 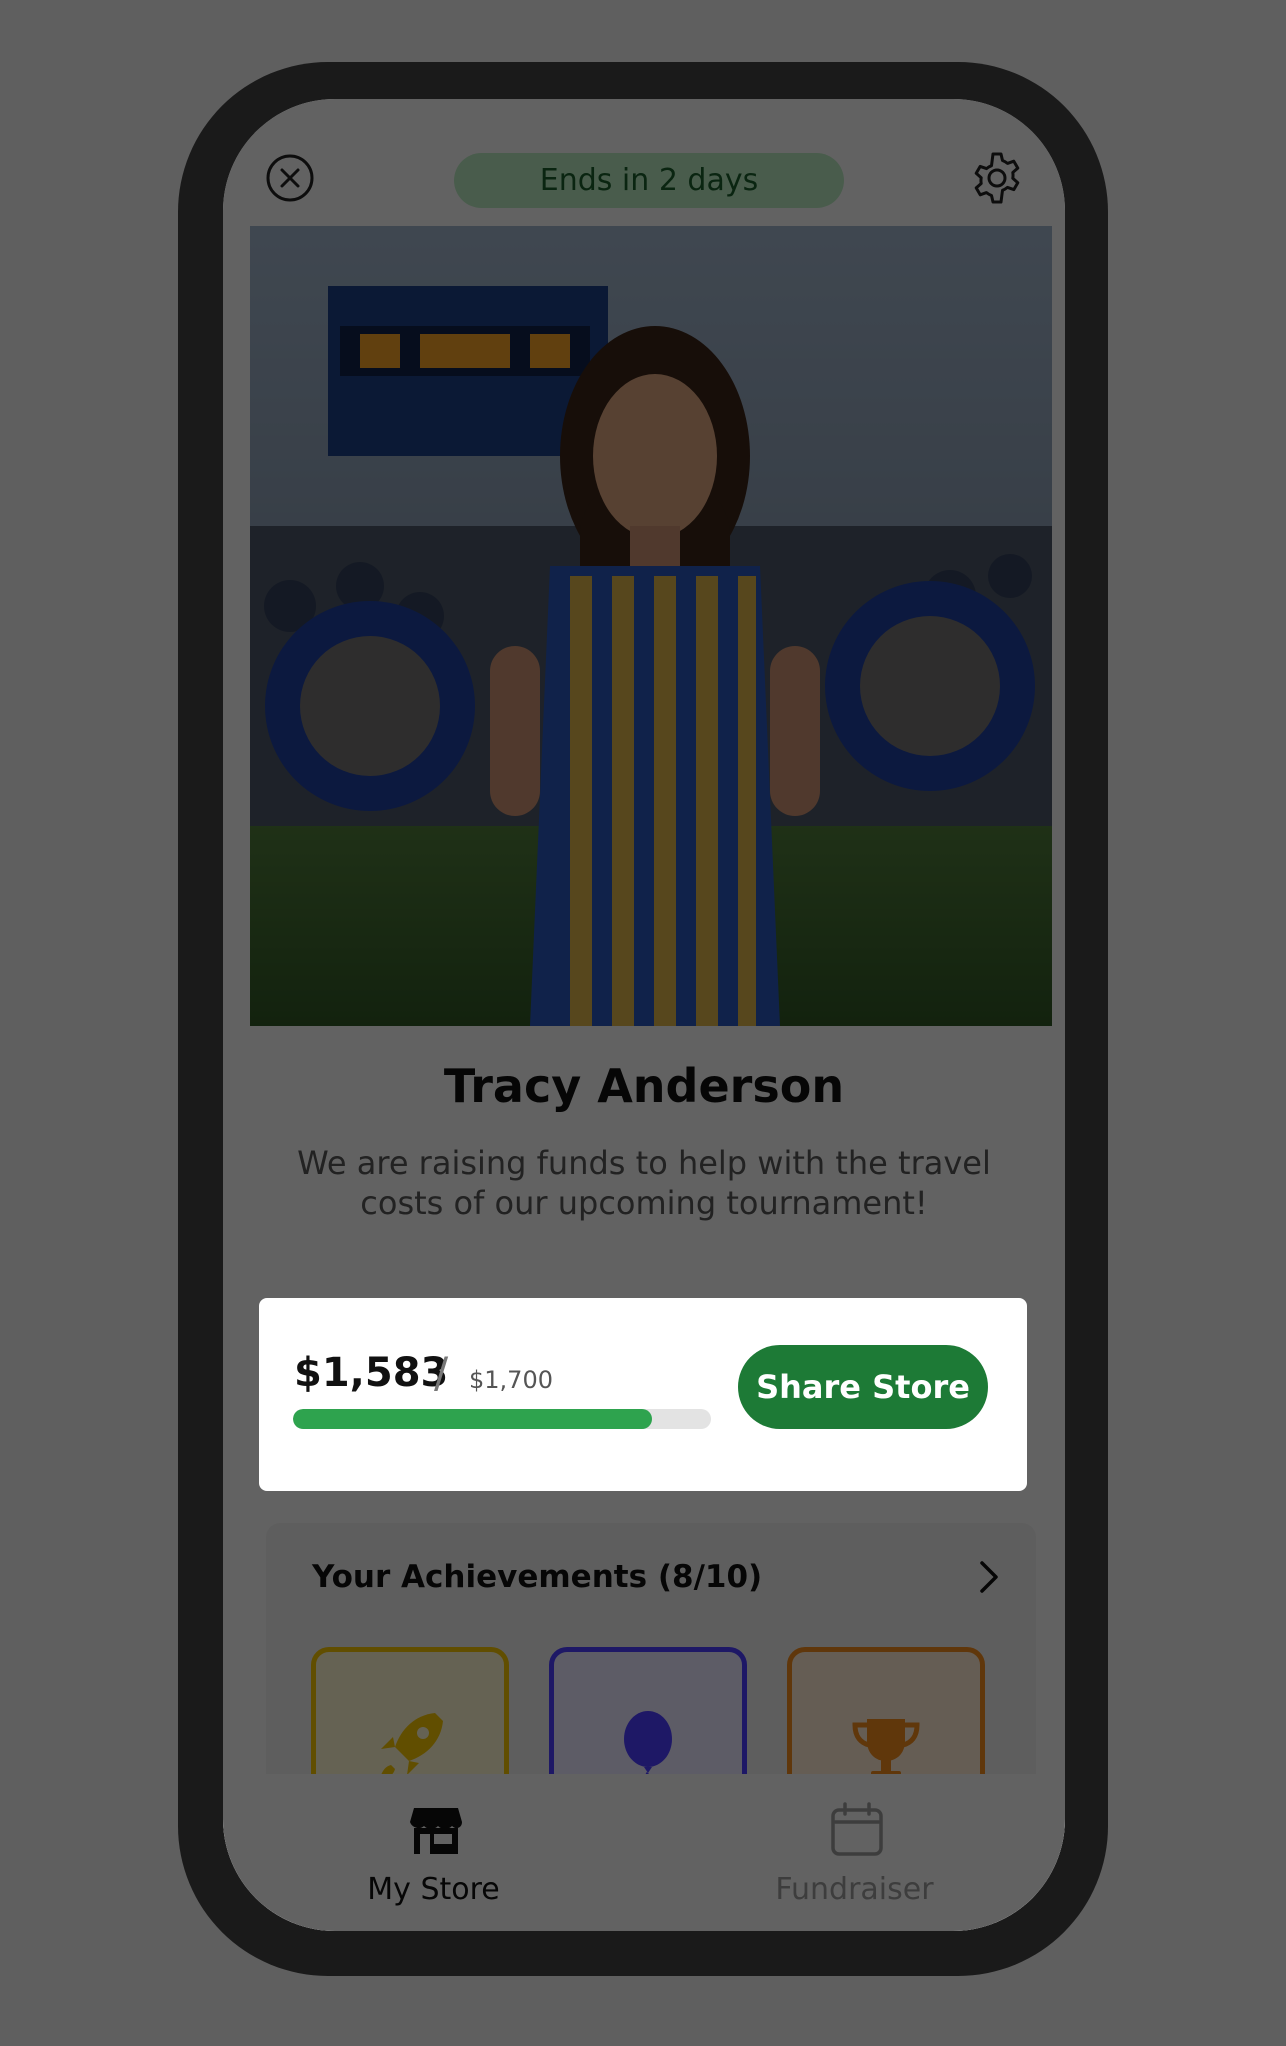 What do you see at coordinates (857, 1830) in the screenshot?
I see `calendar-icon` at bounding box center [857, 1830].